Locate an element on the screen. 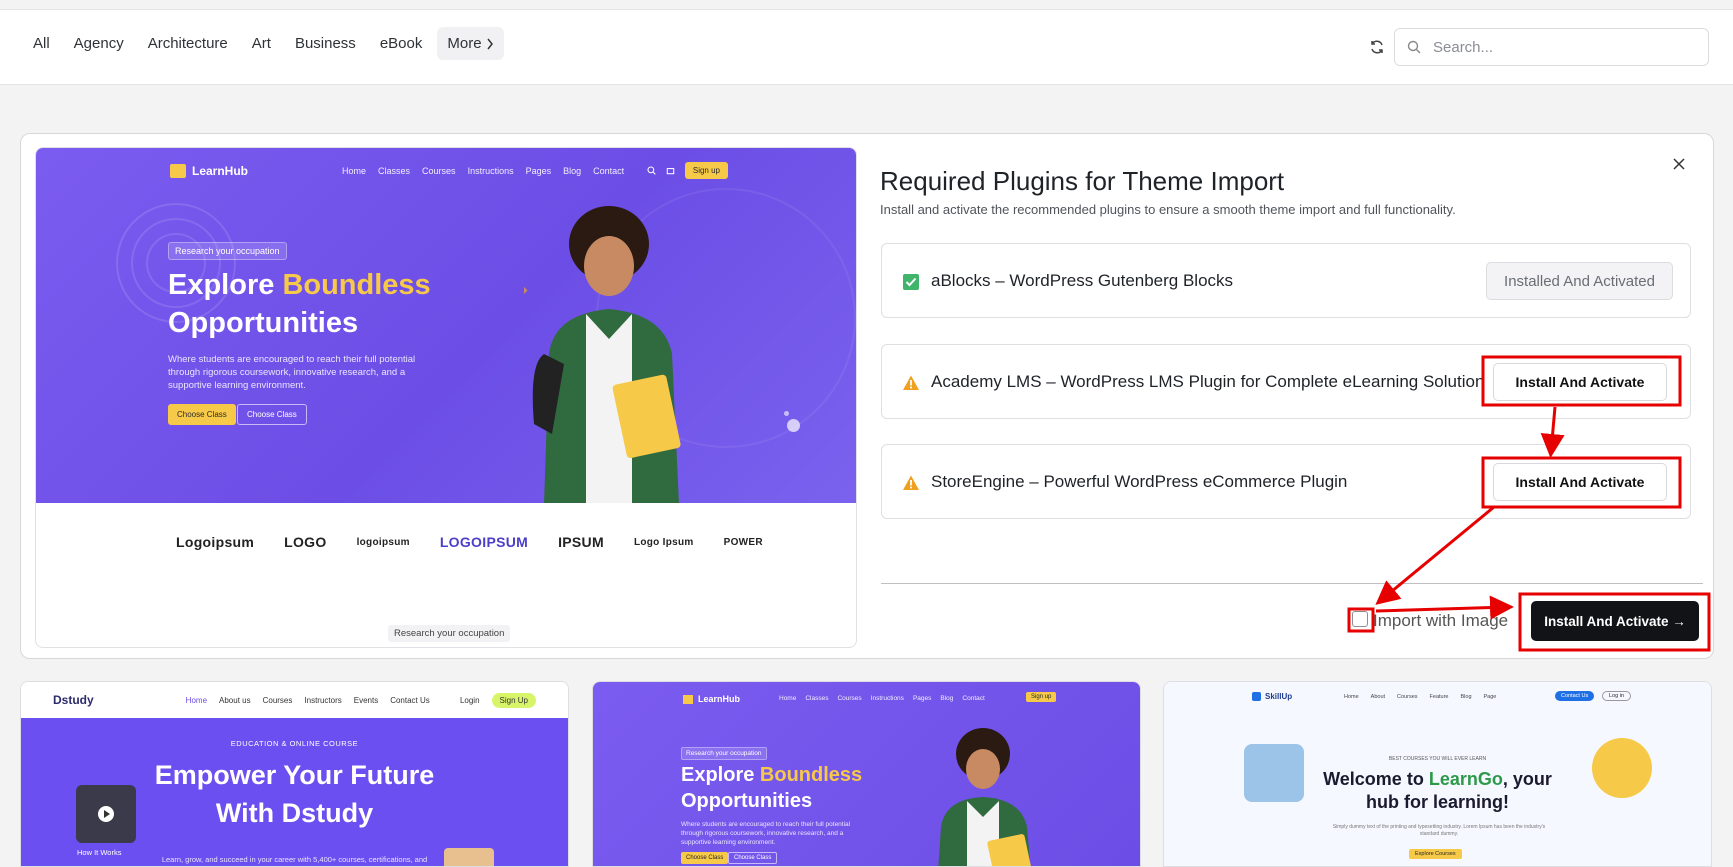  install-activate-all-button: Install And Activate → is located at coordinates (1615, 621).